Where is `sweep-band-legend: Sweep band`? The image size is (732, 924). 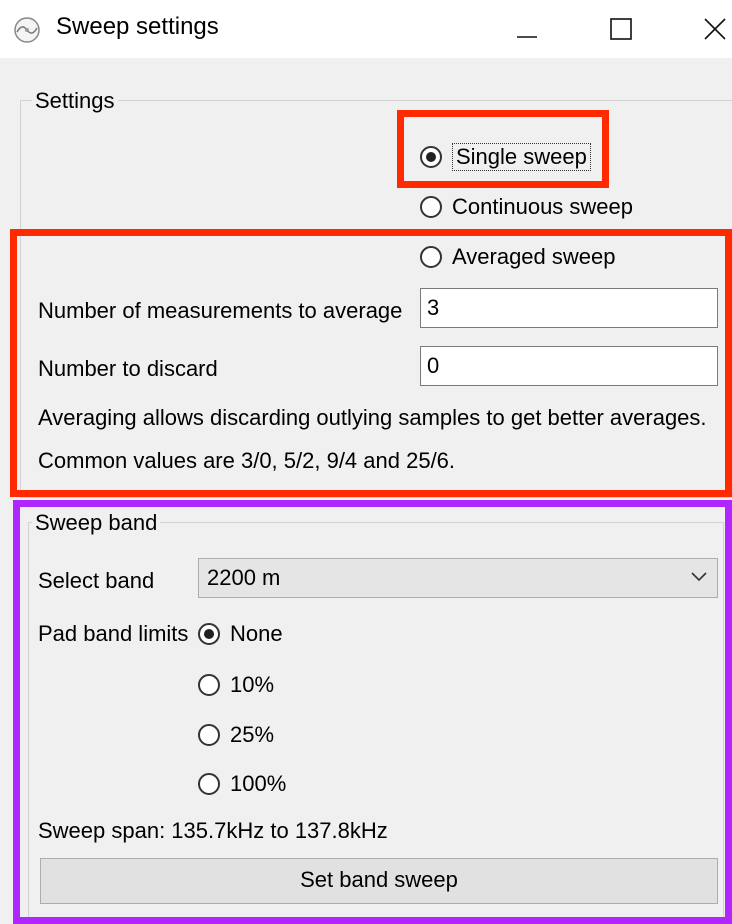 sweep-band-legend: Sweep band is located at coordinates (96, 523).